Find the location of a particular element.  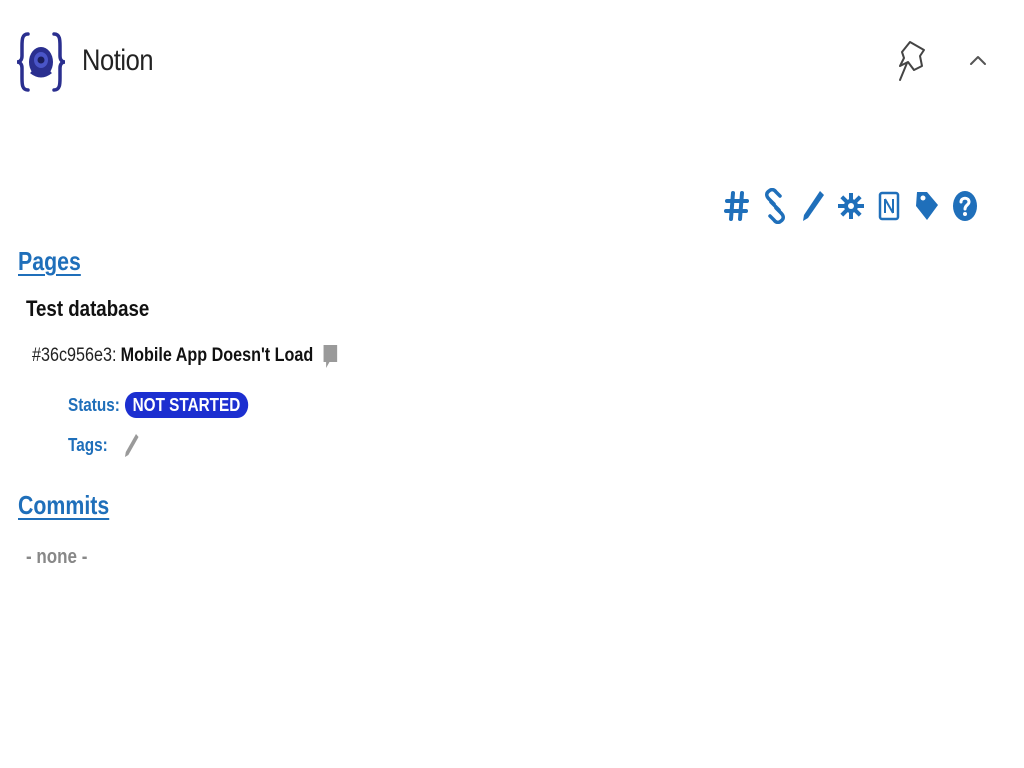

toolbar is located at coordinates (851, 206).